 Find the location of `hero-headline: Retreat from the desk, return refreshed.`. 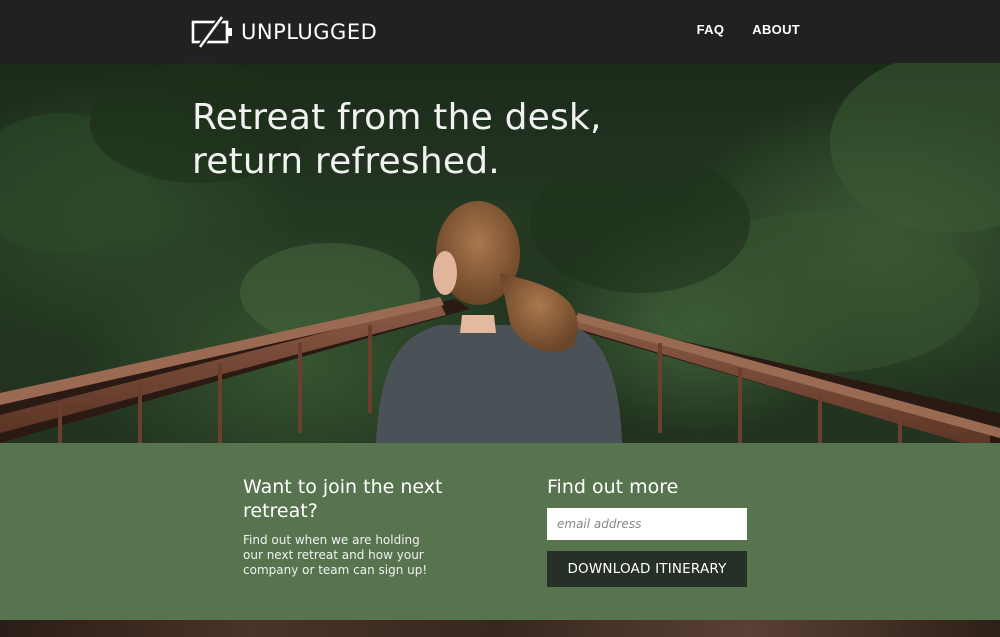

hero-headline: Retreat from the desk, return refreshed. is located at coordinates (452, 140).